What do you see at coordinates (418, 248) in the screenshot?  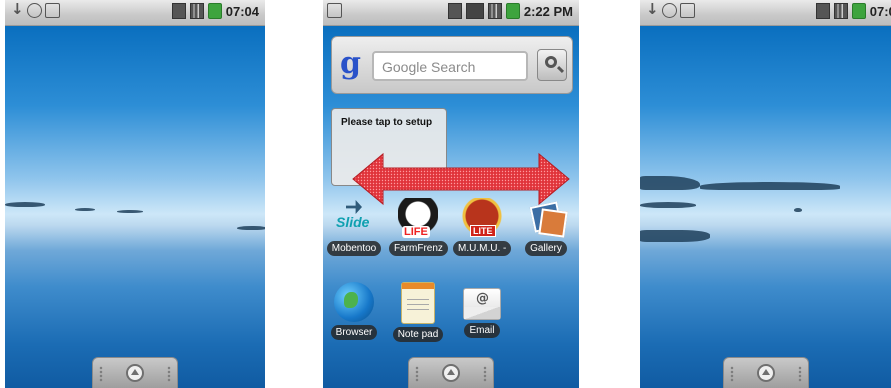 I see `app-label: FarmFrenz` at bounding box center [418, 248].